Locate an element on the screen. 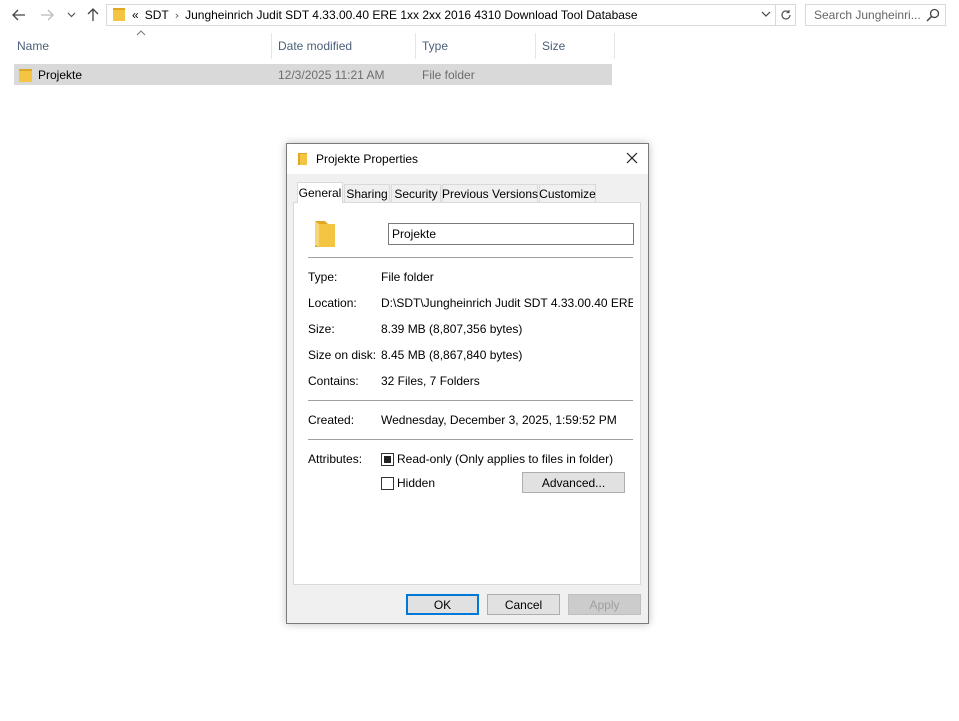 Image resolution: width=959 pixels, height=721 pixels. readonly-checkbox is located at coordinates (387, 459).